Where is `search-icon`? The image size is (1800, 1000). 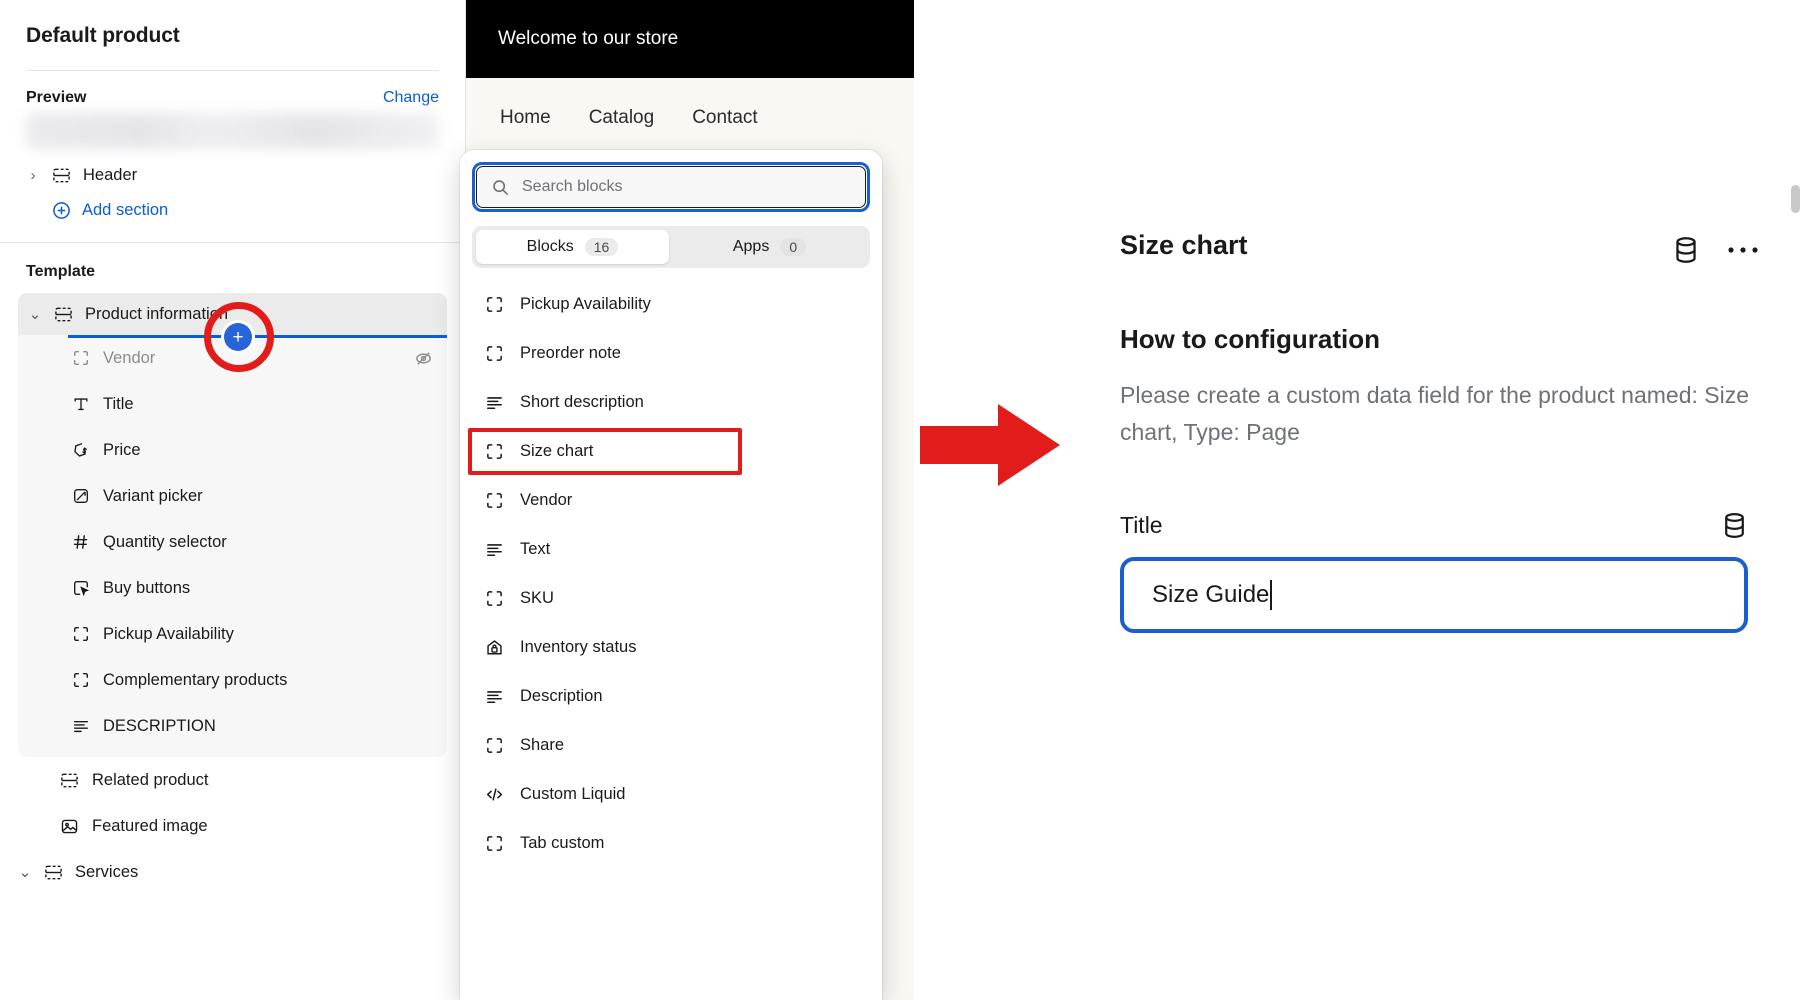 search-icon is located at coordinates (500, 187).